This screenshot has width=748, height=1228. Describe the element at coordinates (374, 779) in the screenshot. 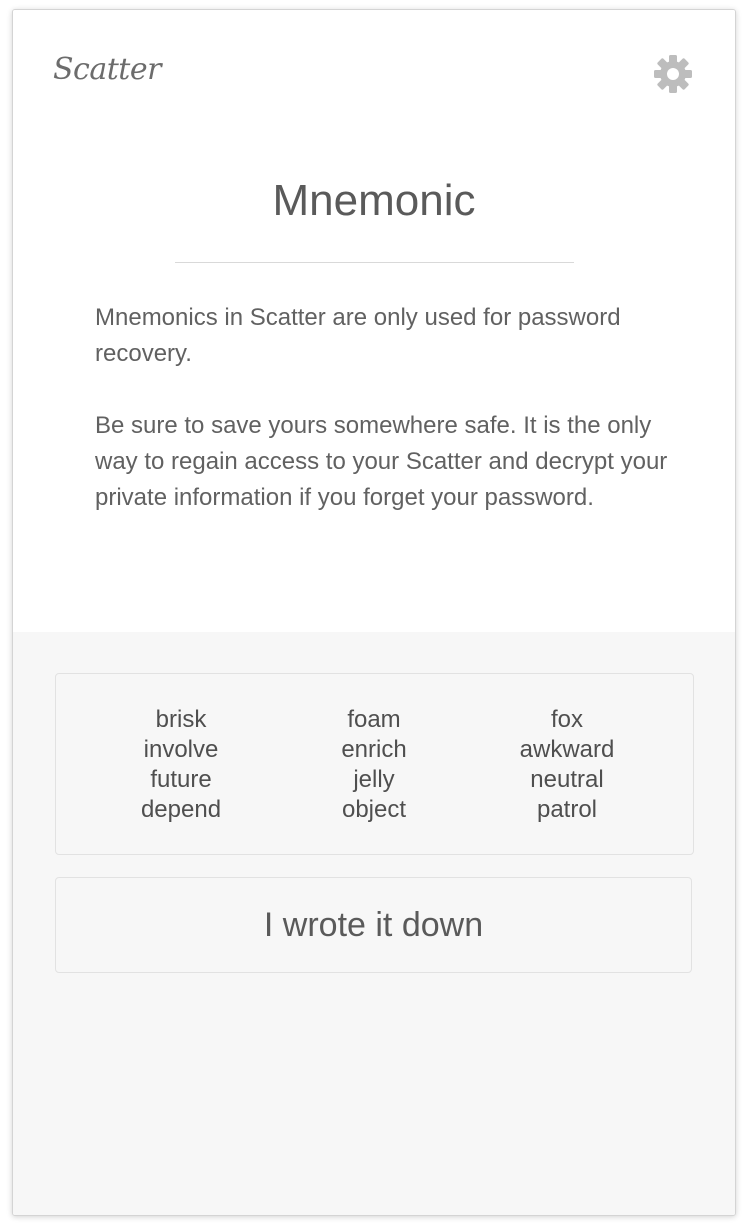

I see `mnemonic-word: jelly` at that location.